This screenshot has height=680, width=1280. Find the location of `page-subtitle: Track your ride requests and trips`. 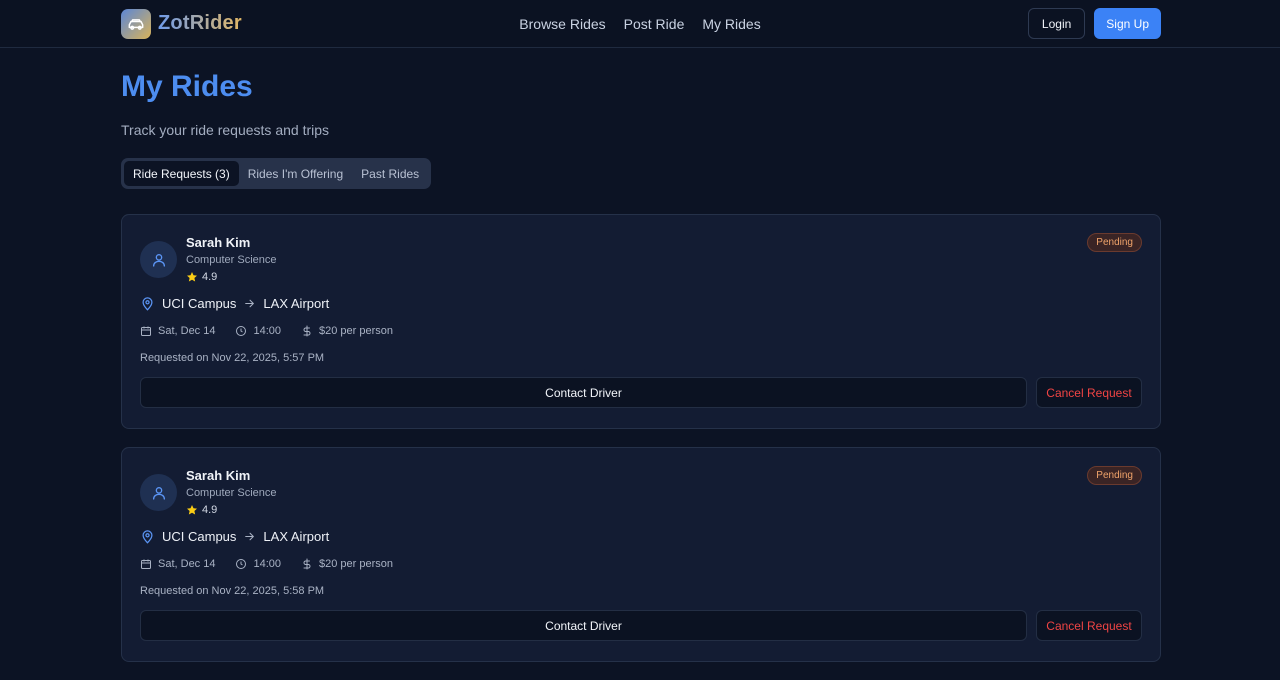

page-subtitle: Track your ride requests and trips is located at coordinates (225, 130).